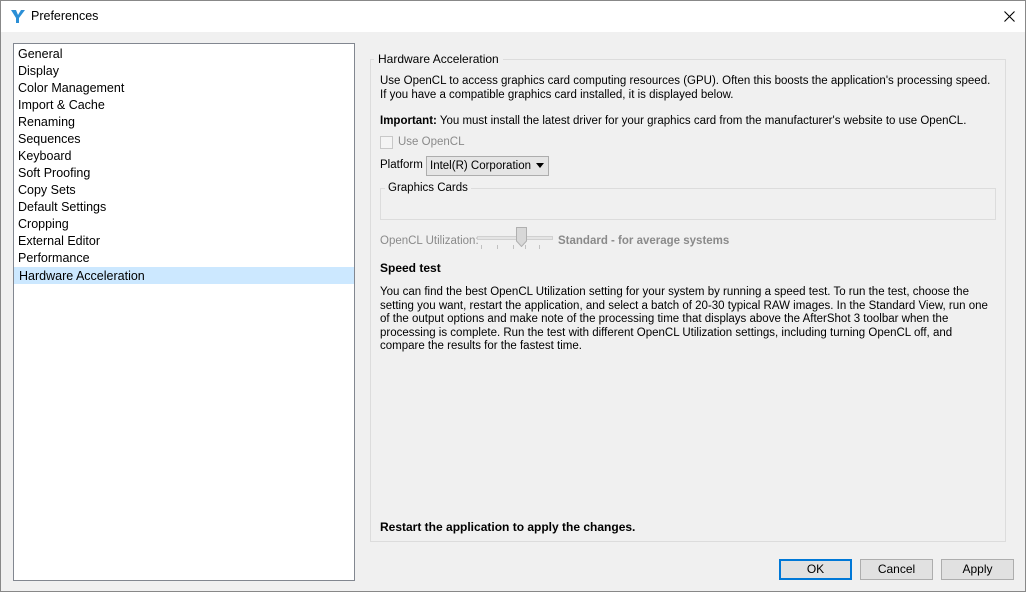 The height and width of the screenshot is (592, 1026). I want to click on speed-test-heading: Speed test, so click(410, 268).